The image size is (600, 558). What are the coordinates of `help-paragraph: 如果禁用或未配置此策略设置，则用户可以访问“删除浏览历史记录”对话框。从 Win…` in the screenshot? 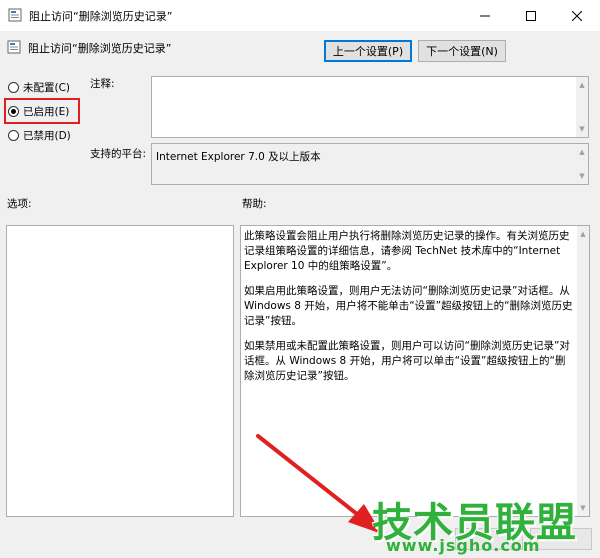 It's located at (407, 361).